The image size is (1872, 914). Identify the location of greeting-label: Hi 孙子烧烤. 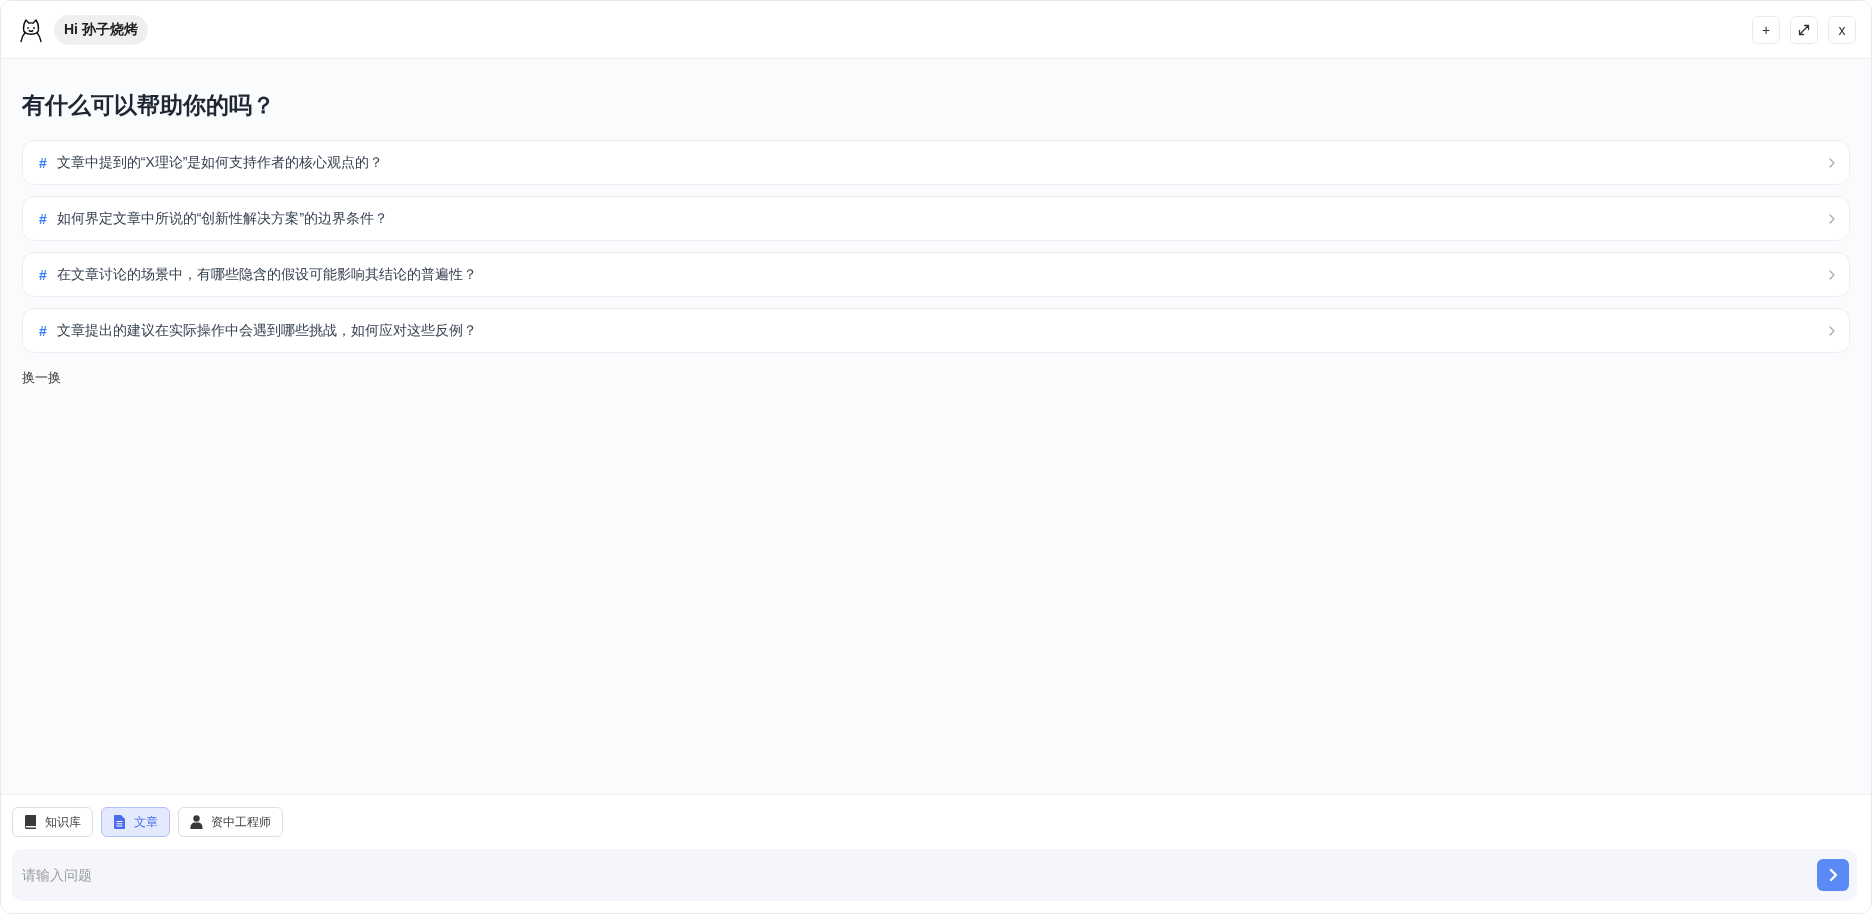
(101, 29).